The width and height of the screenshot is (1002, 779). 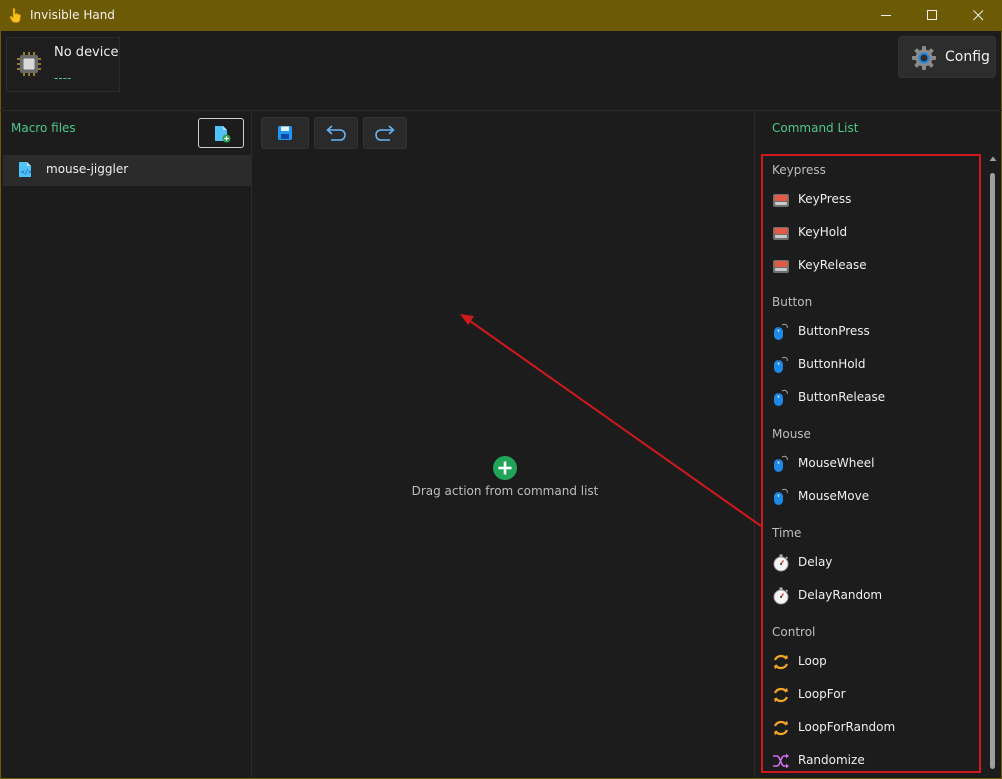 I want to click on scroll-thumb, so click(x=992, y=471).